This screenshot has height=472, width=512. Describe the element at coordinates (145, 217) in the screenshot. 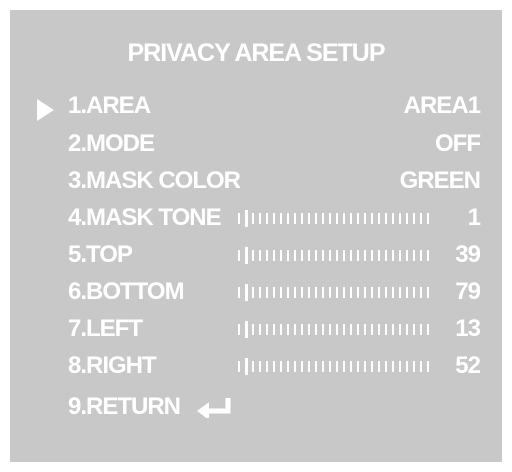

I see `menu-item-label: 4.MASK TONE` at that location.